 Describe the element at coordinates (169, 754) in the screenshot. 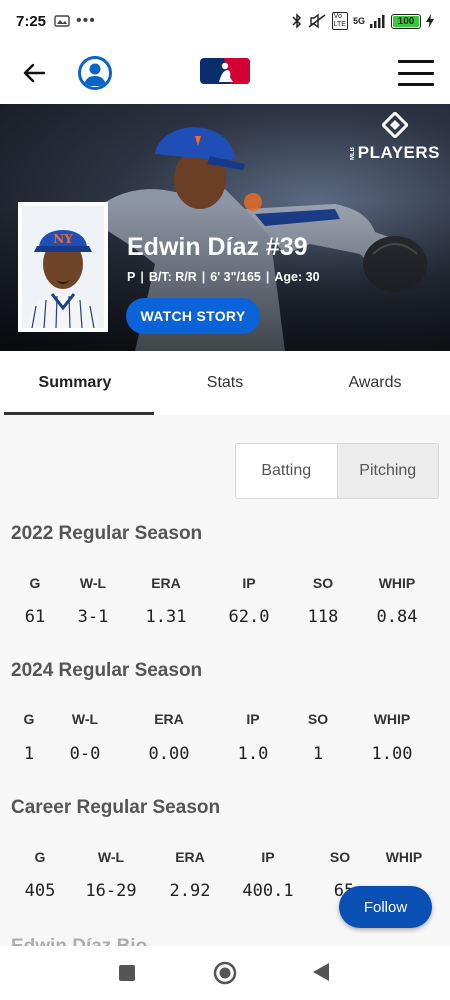

I see `stat-value: 0.00` at that location.